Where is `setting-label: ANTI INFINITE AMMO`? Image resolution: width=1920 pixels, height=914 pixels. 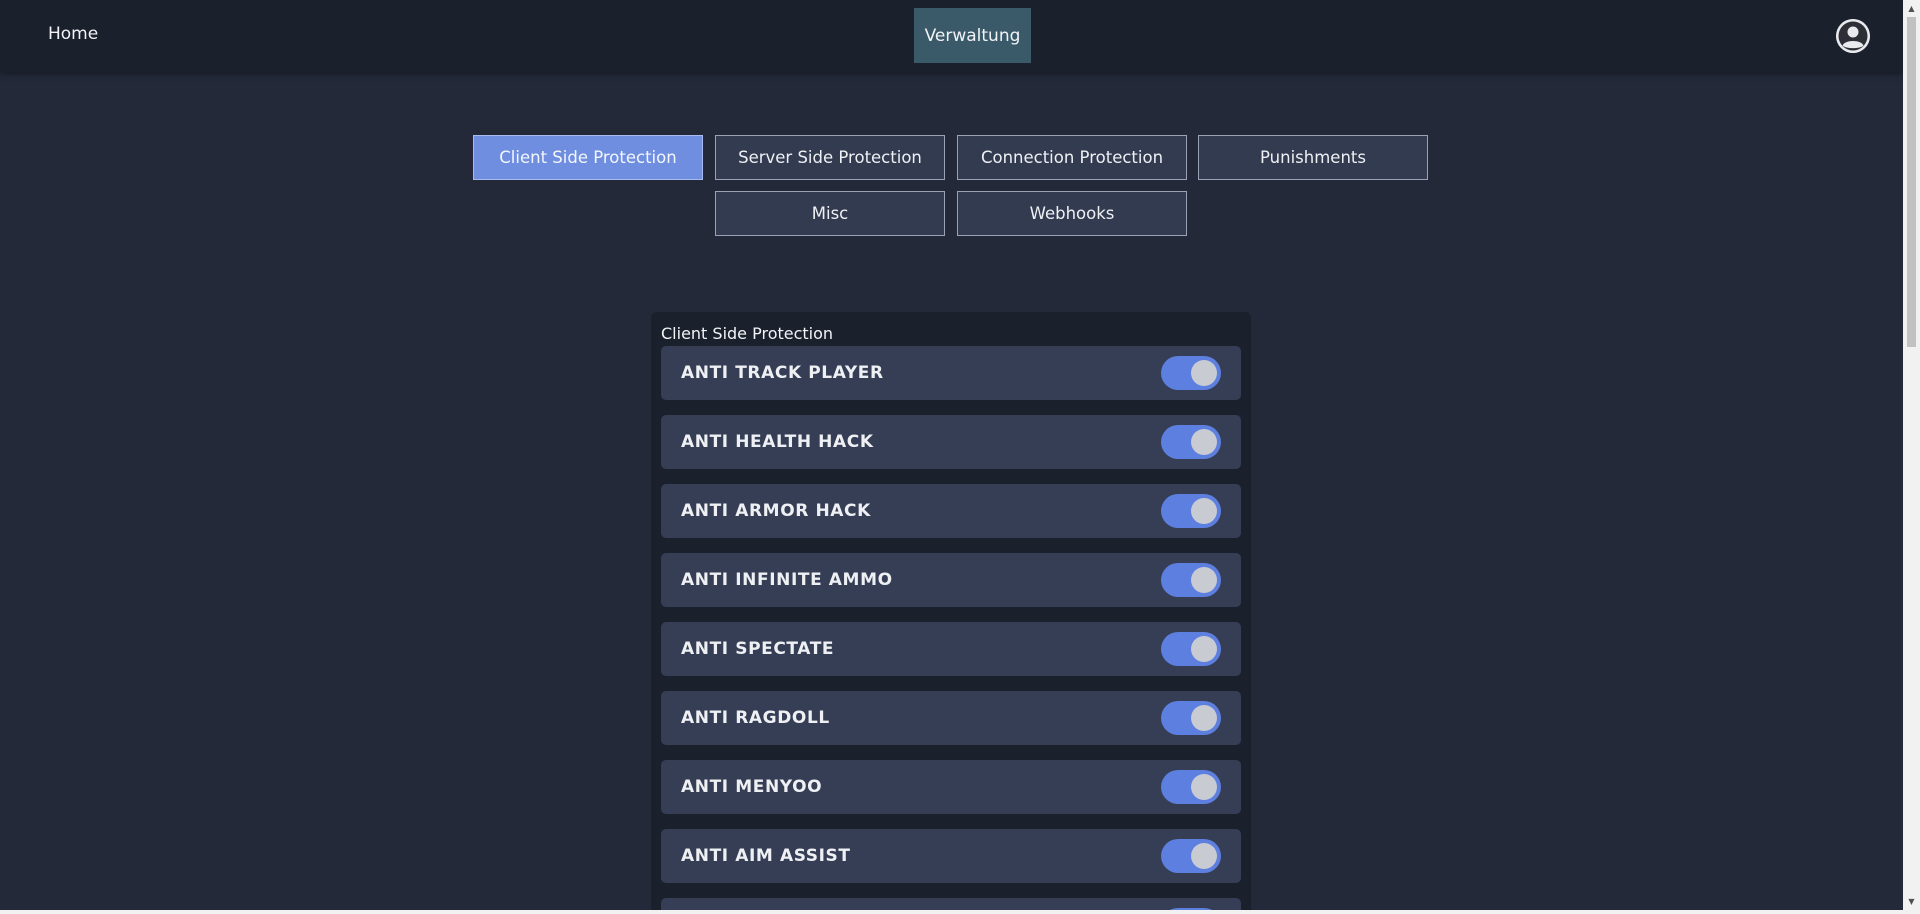
setting-label: ANTI INFINITE AMMO is located at coordinates (787, 580).